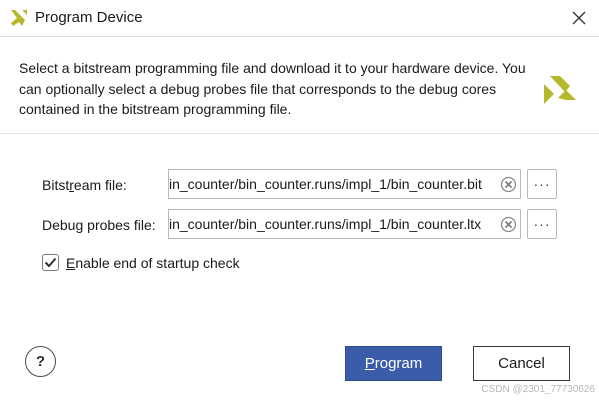 This screenshot has width=599, height=403. I want to click on title-bar: Program Device, so click(299, 18).